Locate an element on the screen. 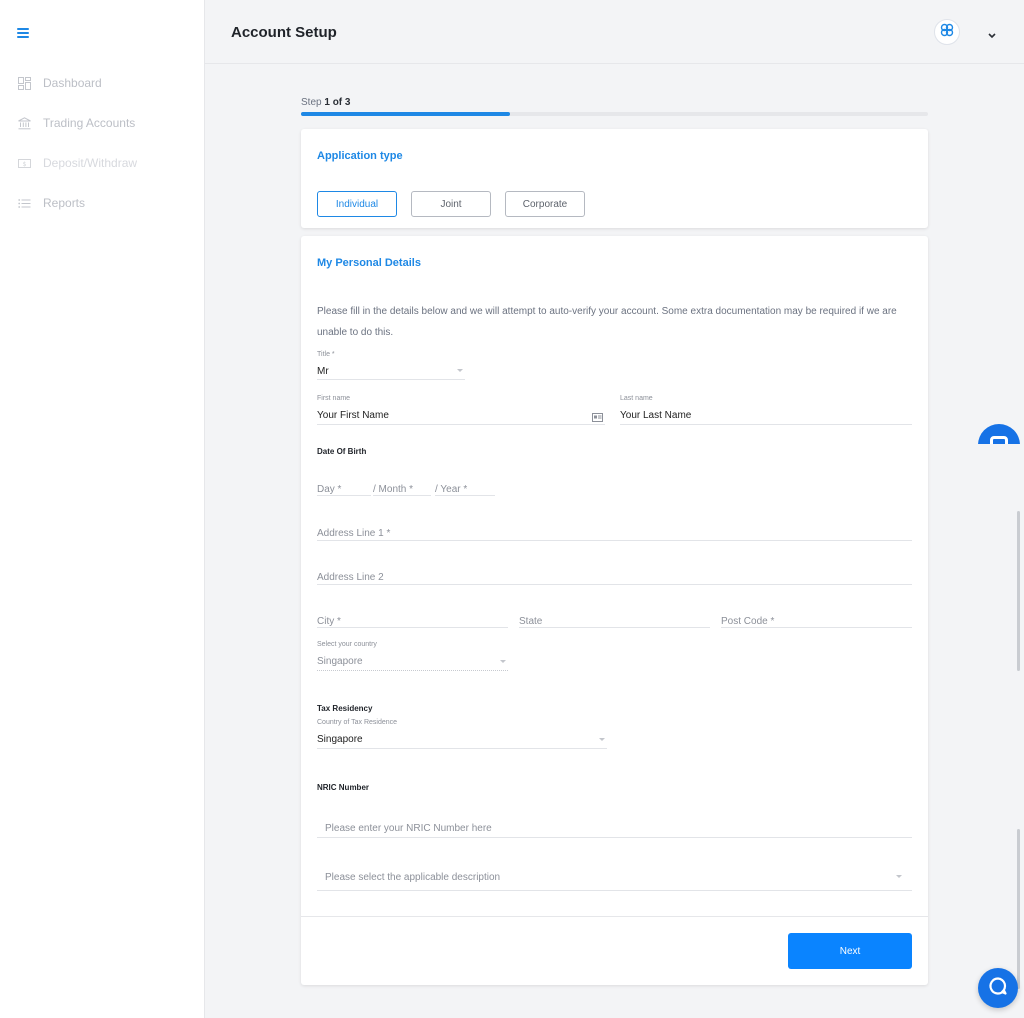 Image resolution: width=1024 pixels, height=1018 pixels. sidebar-item-label: Trading Accounts is located at coordinates (89, 123).